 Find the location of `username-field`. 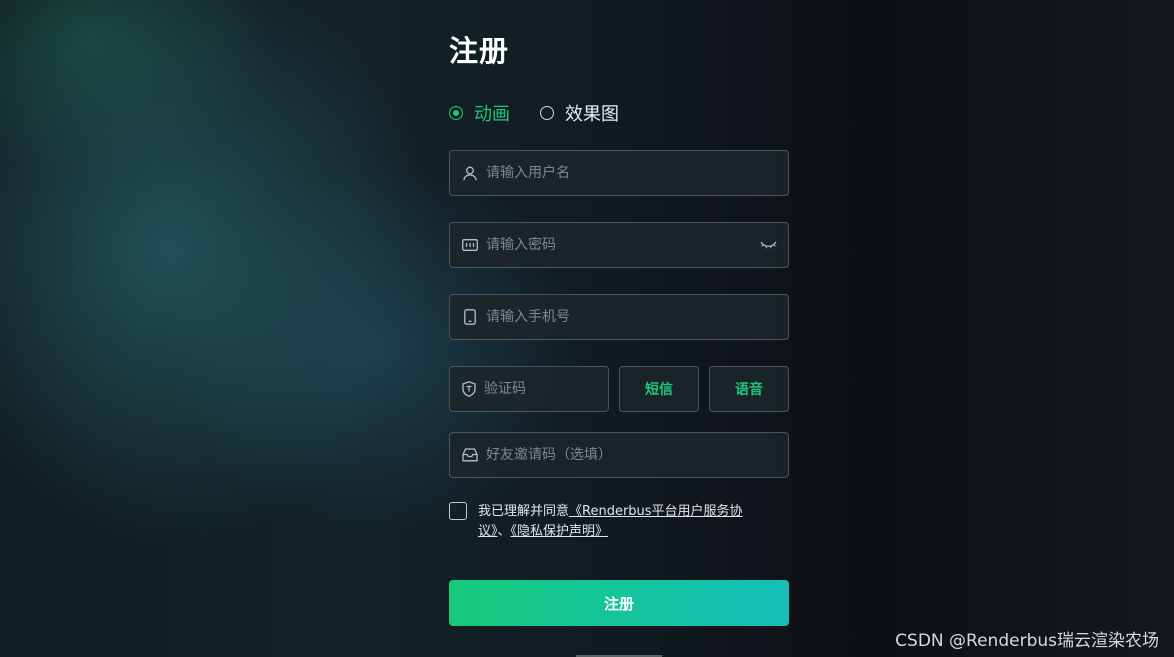

username-field is located at coordinates (619, 173).